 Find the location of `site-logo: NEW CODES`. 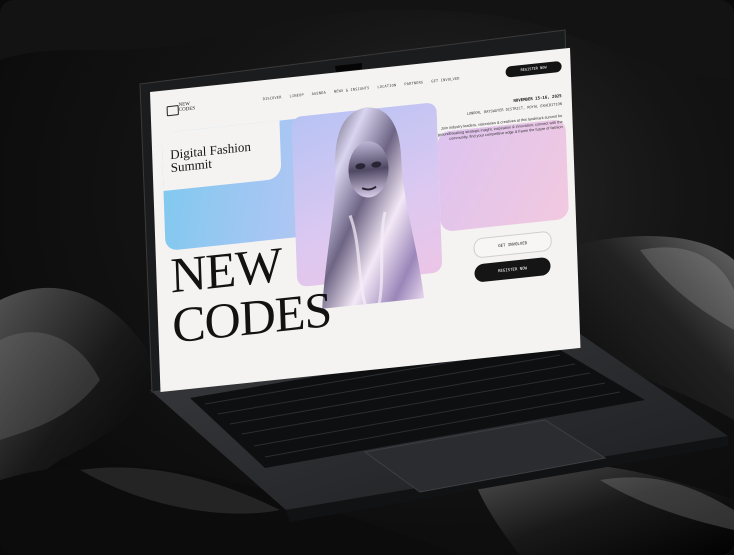

site-logo: NEW CODES is located at coordinates (181, 109).